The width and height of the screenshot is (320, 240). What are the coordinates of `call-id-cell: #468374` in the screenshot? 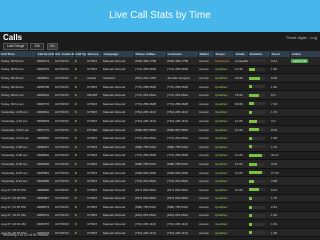 It's located at (45, 61).